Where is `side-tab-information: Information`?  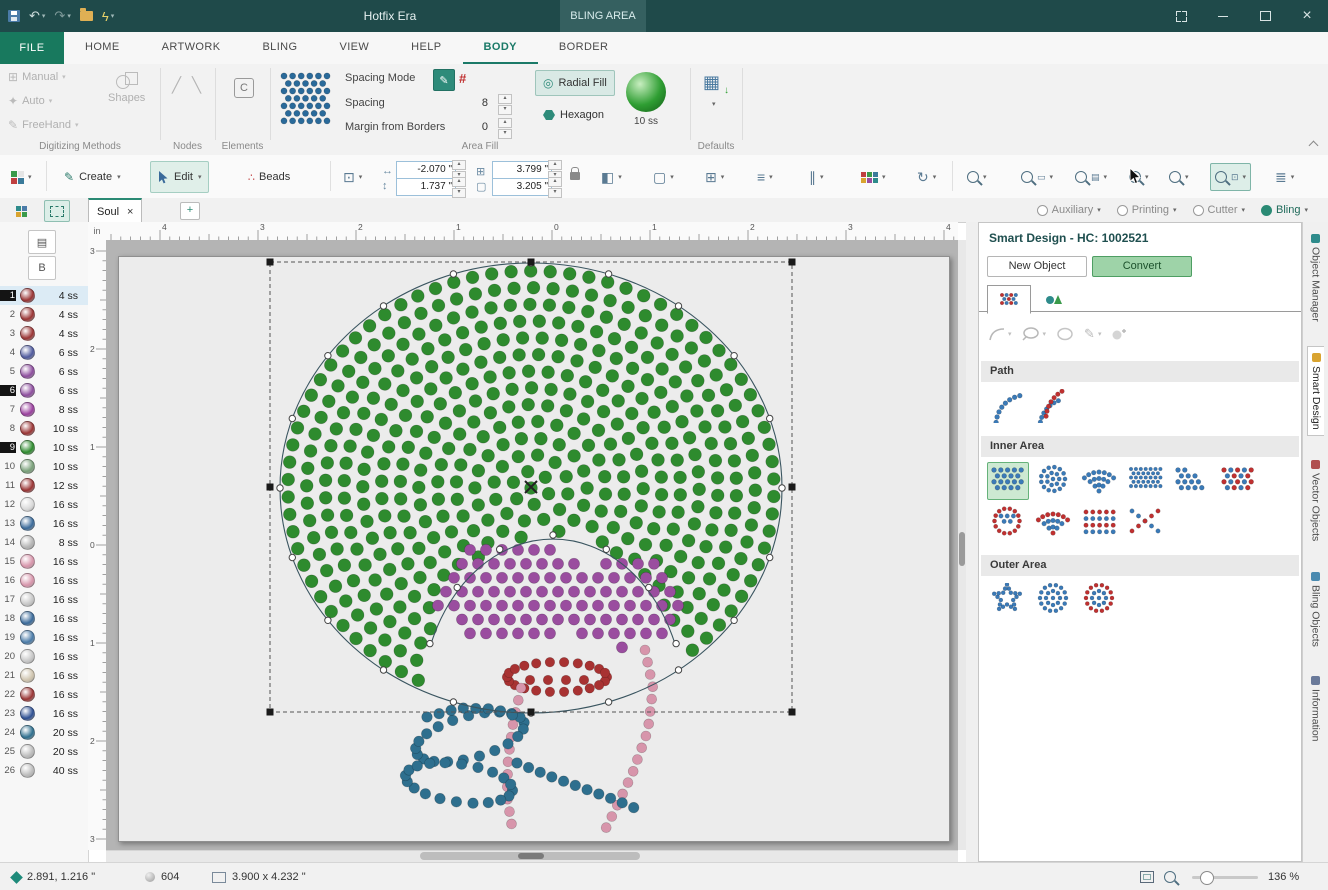
side-tab-information: Information is located at coordinates (1316, 709).